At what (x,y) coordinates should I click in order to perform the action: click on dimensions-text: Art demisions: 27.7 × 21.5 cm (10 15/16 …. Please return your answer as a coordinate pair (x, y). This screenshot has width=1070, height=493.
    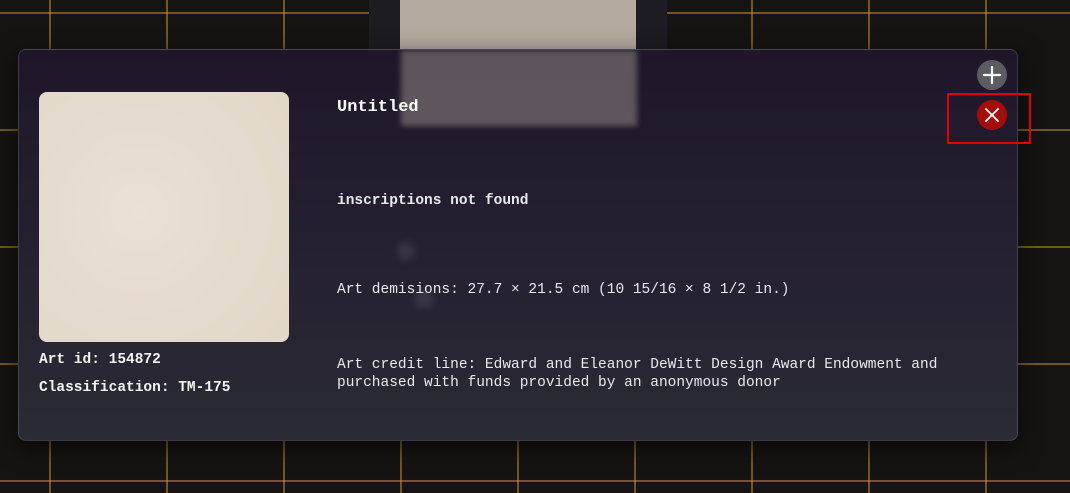
    Looking at the image, I should click on (563, 290).